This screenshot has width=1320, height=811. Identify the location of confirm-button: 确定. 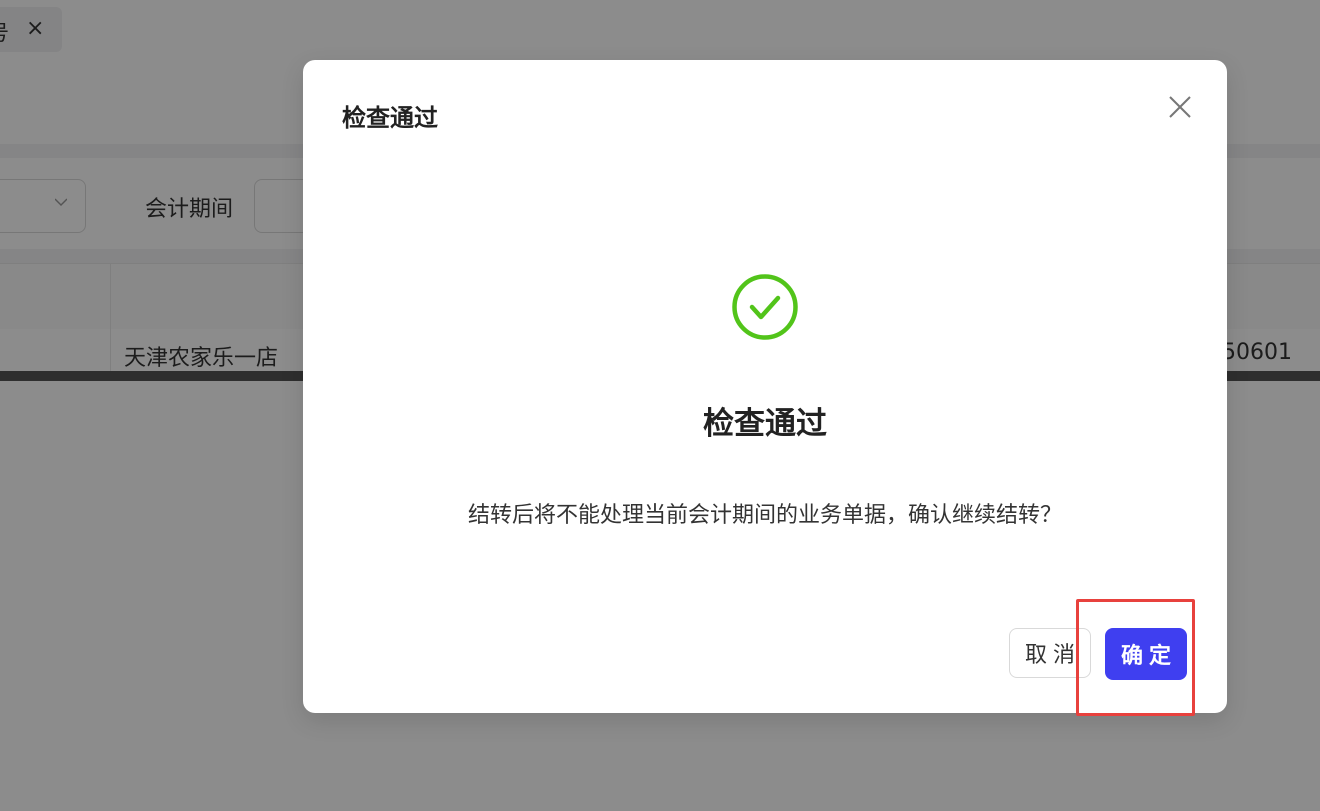
(1146, 654).